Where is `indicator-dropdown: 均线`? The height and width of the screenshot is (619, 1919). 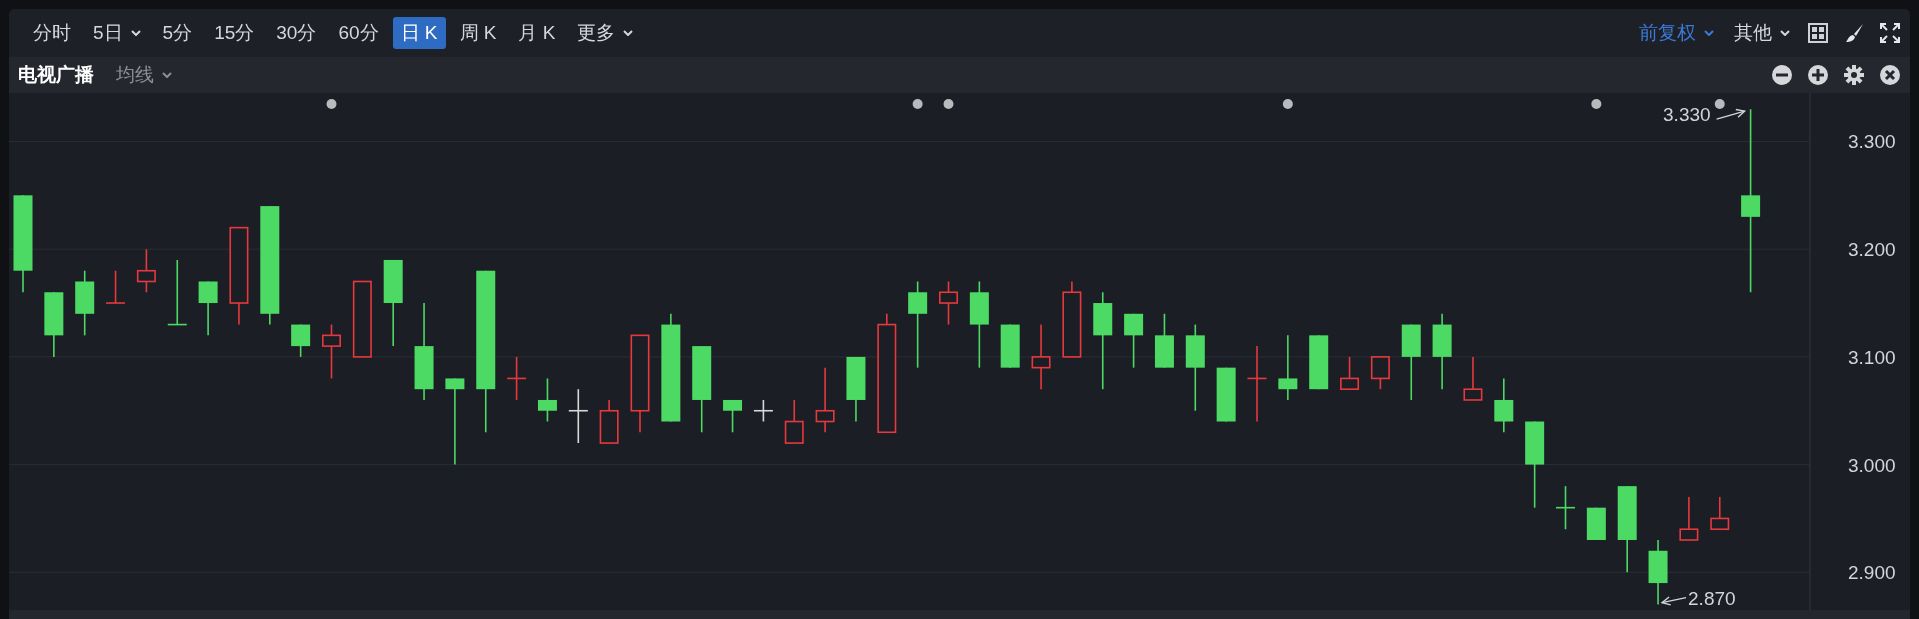 indicator-dropdown: 均线 is located at coordinates (144, 75).